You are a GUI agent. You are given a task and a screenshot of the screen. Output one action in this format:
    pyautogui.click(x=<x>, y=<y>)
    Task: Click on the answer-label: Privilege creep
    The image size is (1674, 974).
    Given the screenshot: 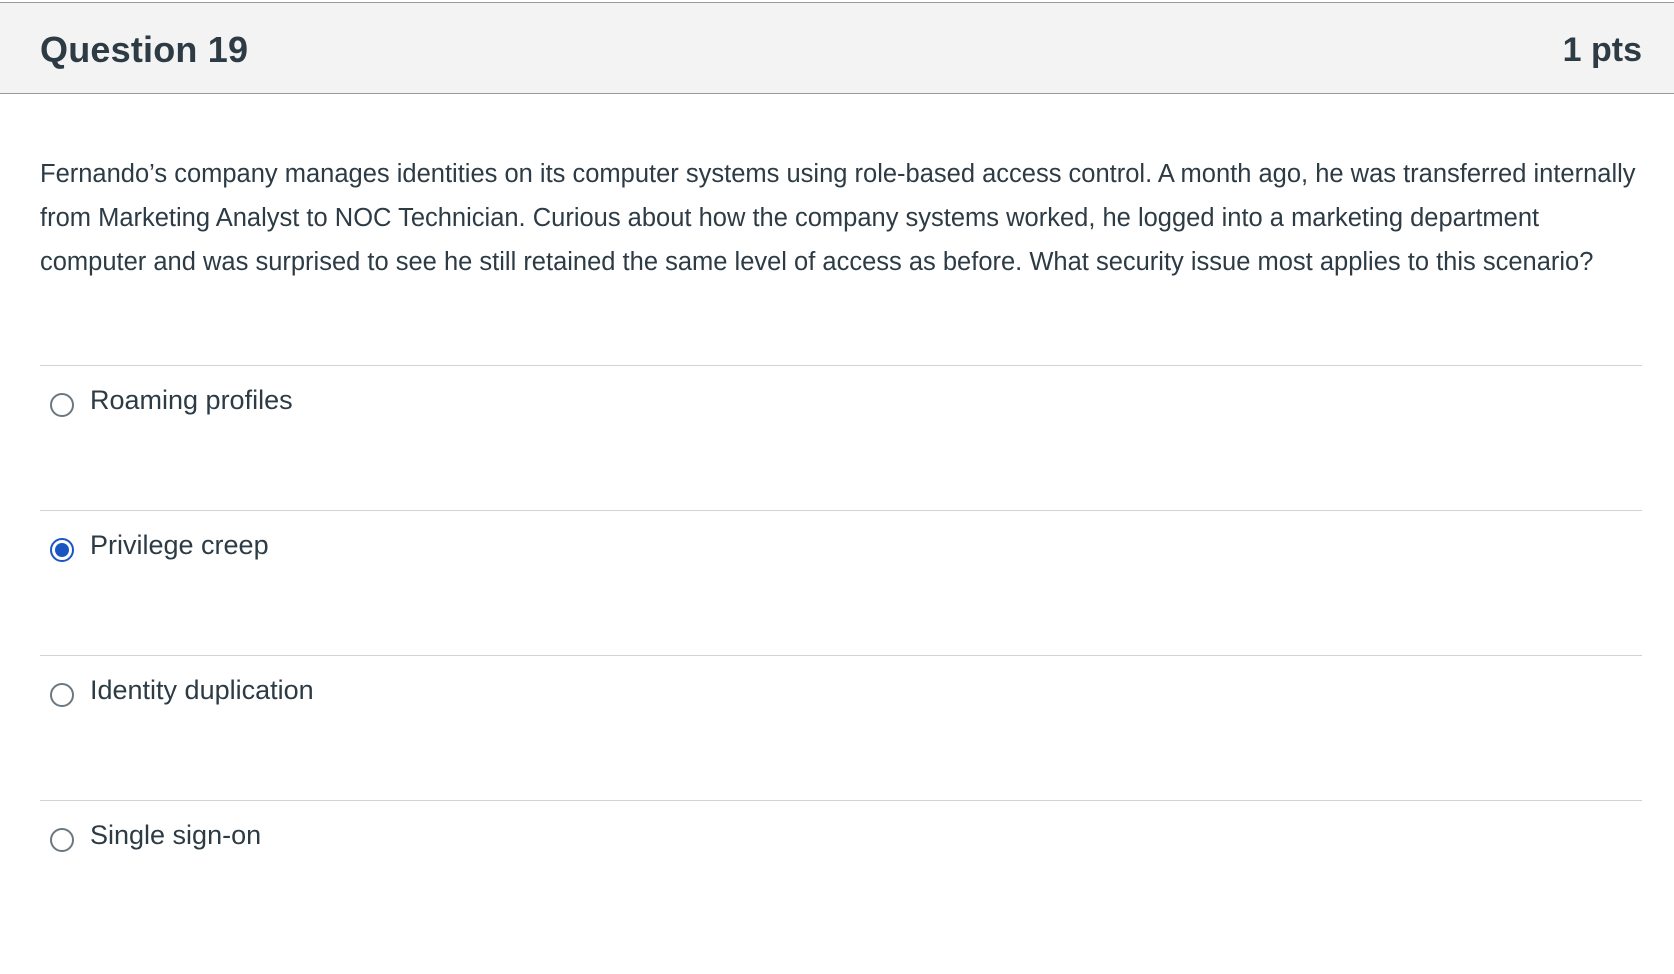 What is the action you would take?
    pyautogui.click(x=179, y=545)
    